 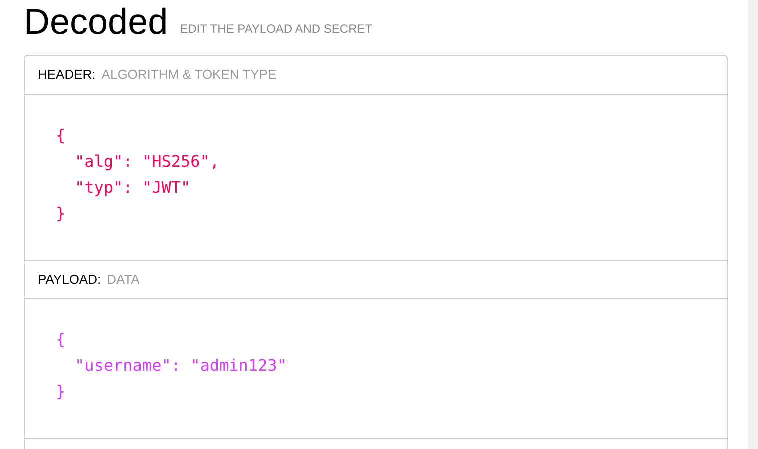 I want to click on section-label: HEADER:, so click(x=67, y=75).